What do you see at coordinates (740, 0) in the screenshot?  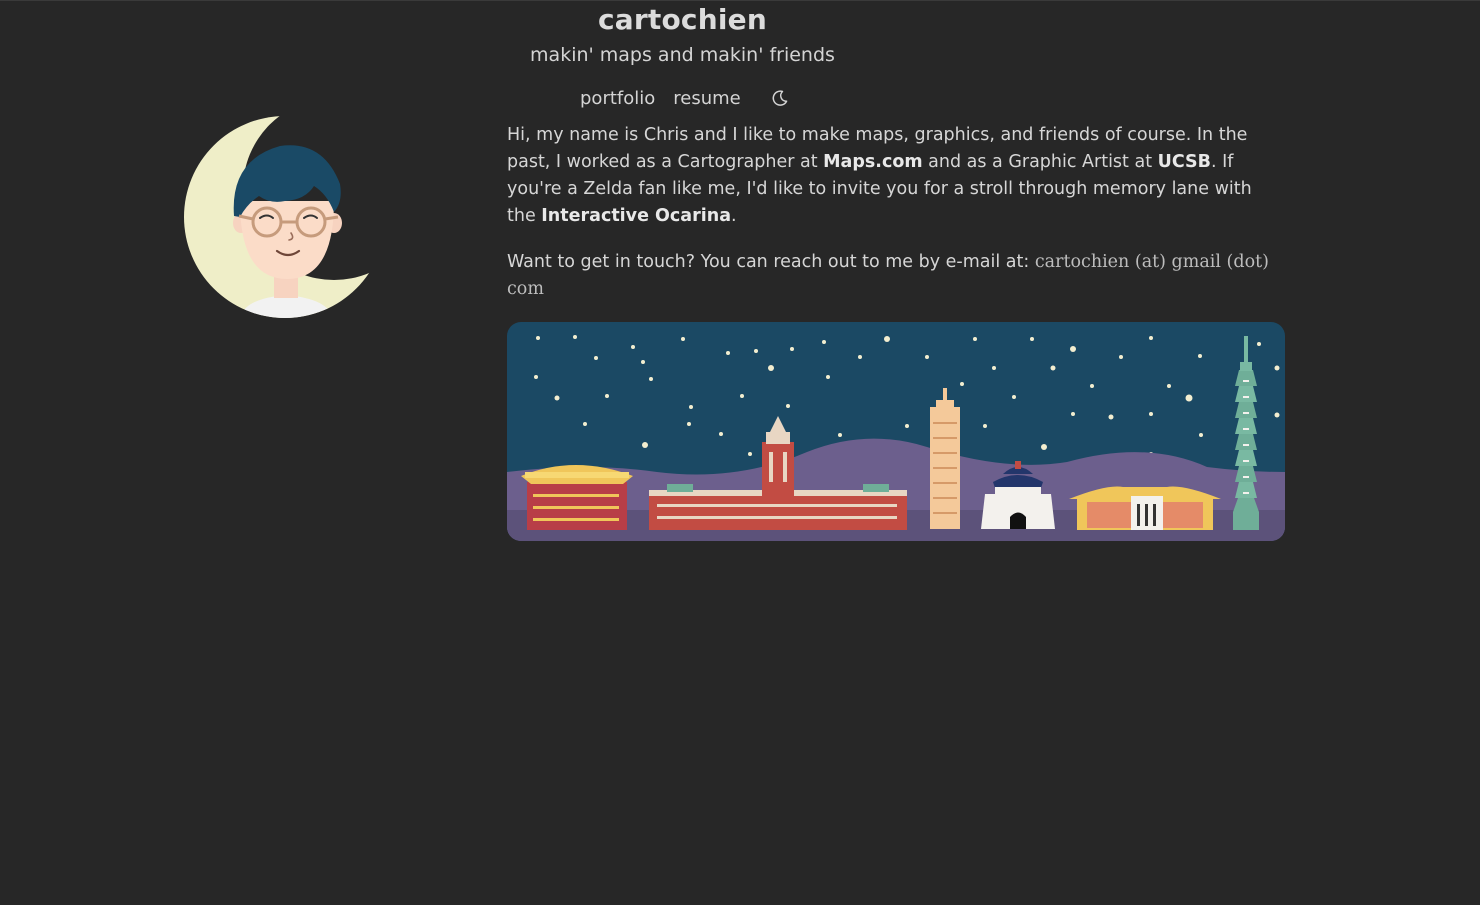 I see `top-border` at bounding box center [740, 0].